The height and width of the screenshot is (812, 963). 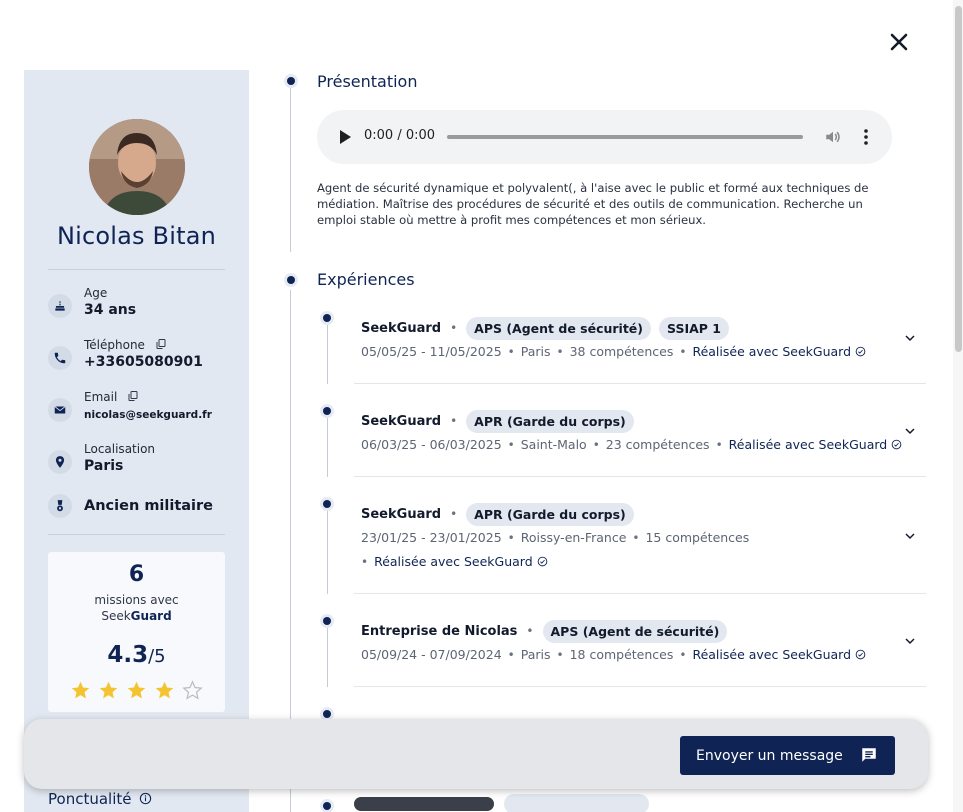 I want to click on location-pin-icon, so click(x=60, y=462).